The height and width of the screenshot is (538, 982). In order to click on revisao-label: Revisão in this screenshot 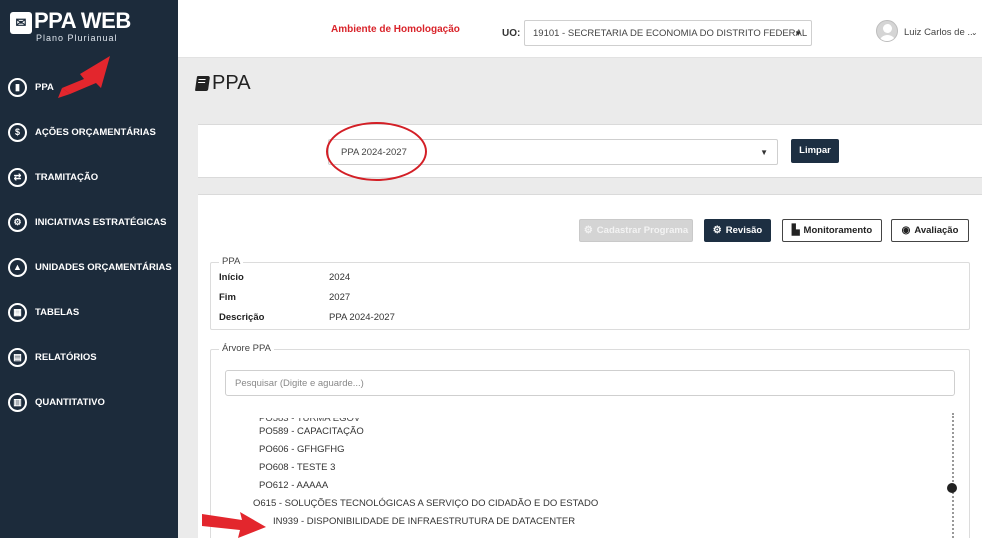, I will do `click(744, 230)`.